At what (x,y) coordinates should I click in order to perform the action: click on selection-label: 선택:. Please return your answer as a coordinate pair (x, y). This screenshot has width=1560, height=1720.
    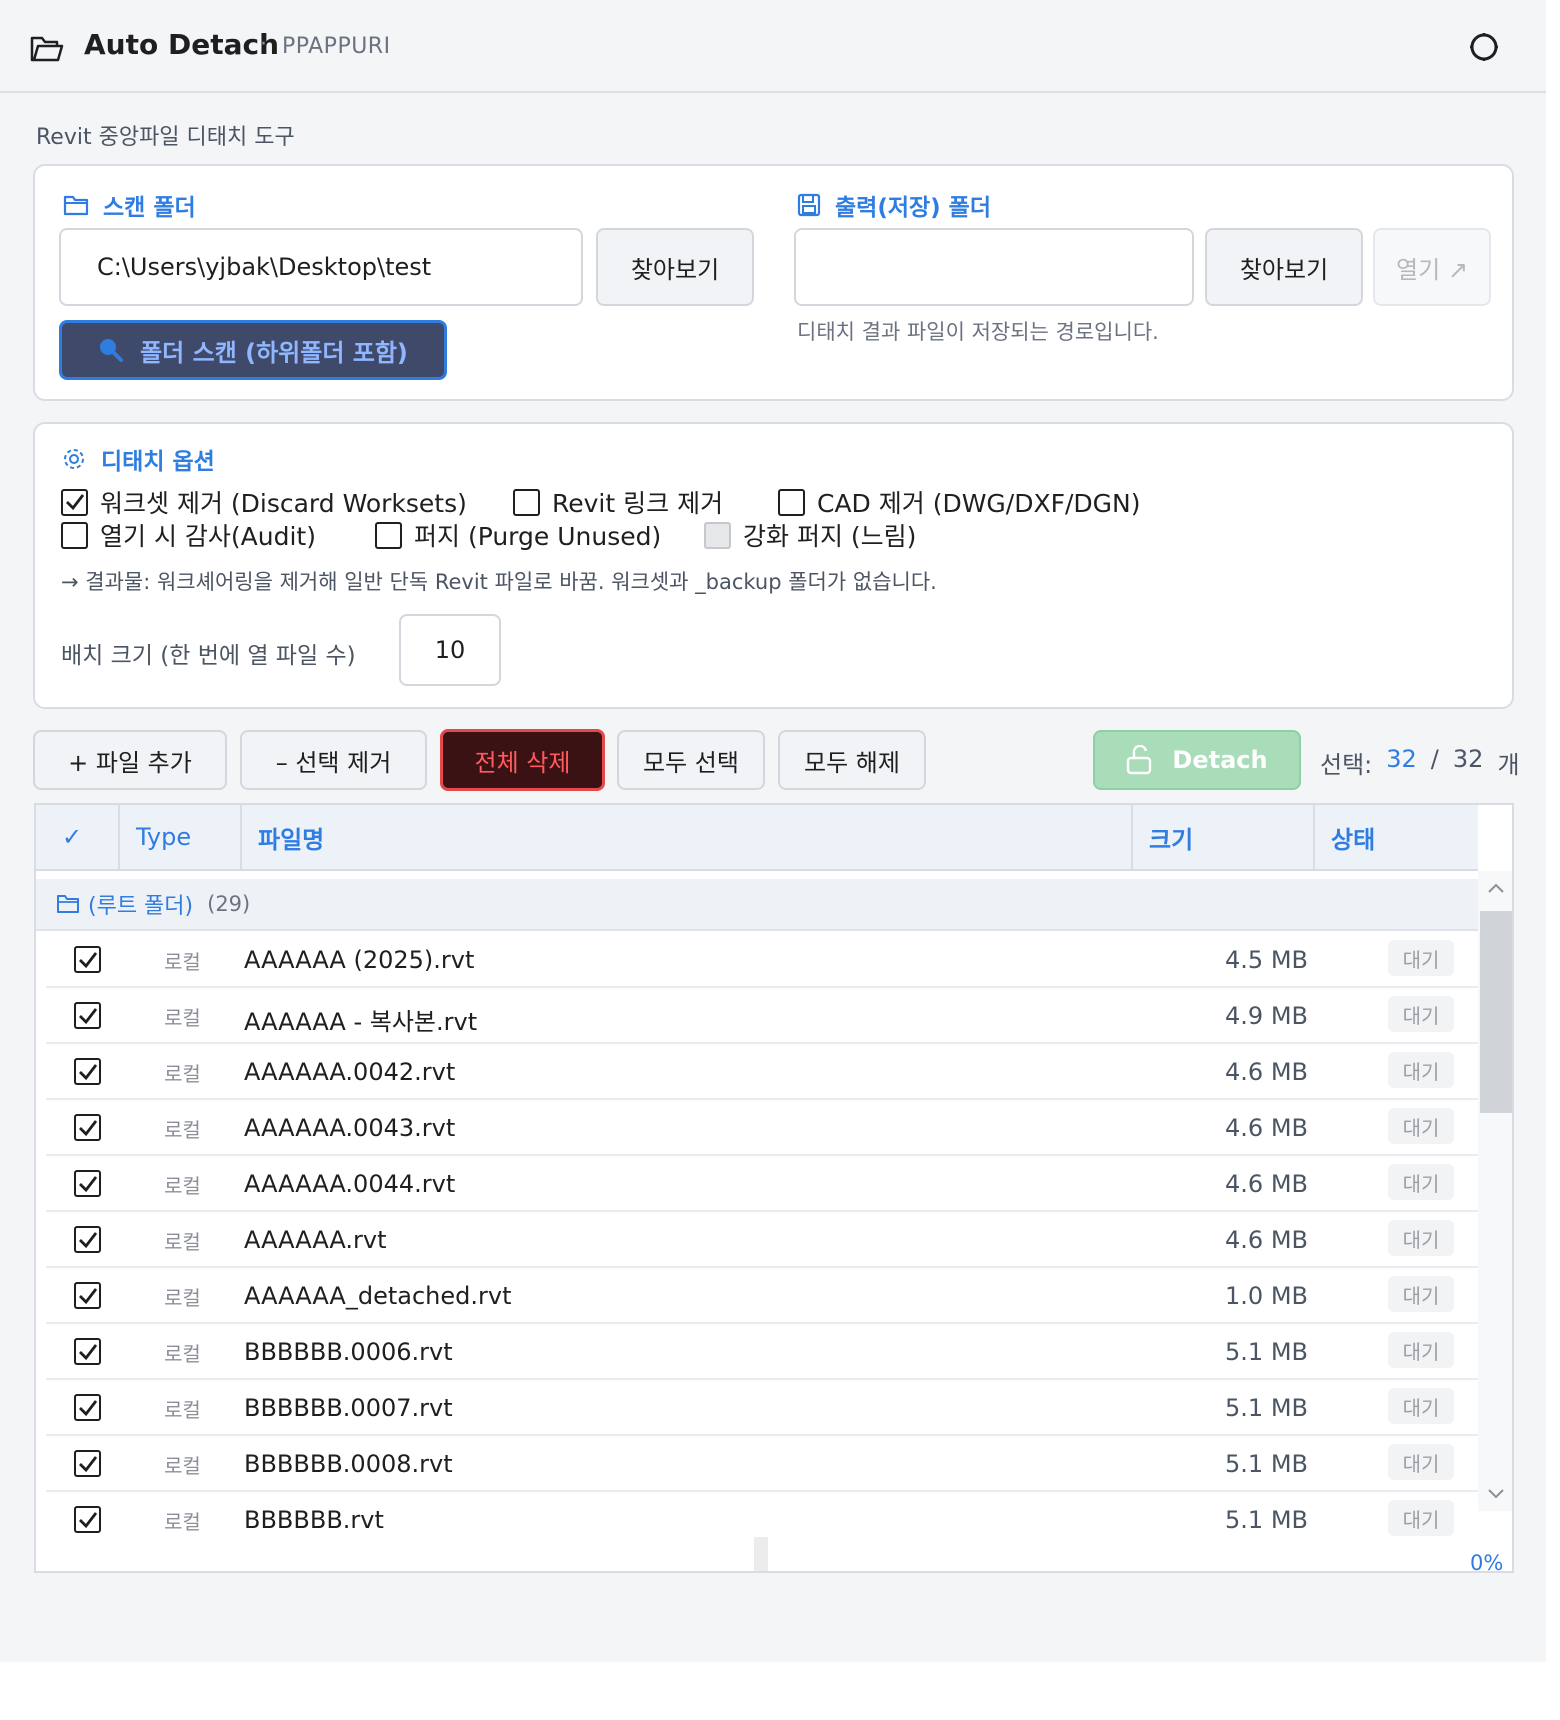
    Looking at the image, I should click on (1346, 765).